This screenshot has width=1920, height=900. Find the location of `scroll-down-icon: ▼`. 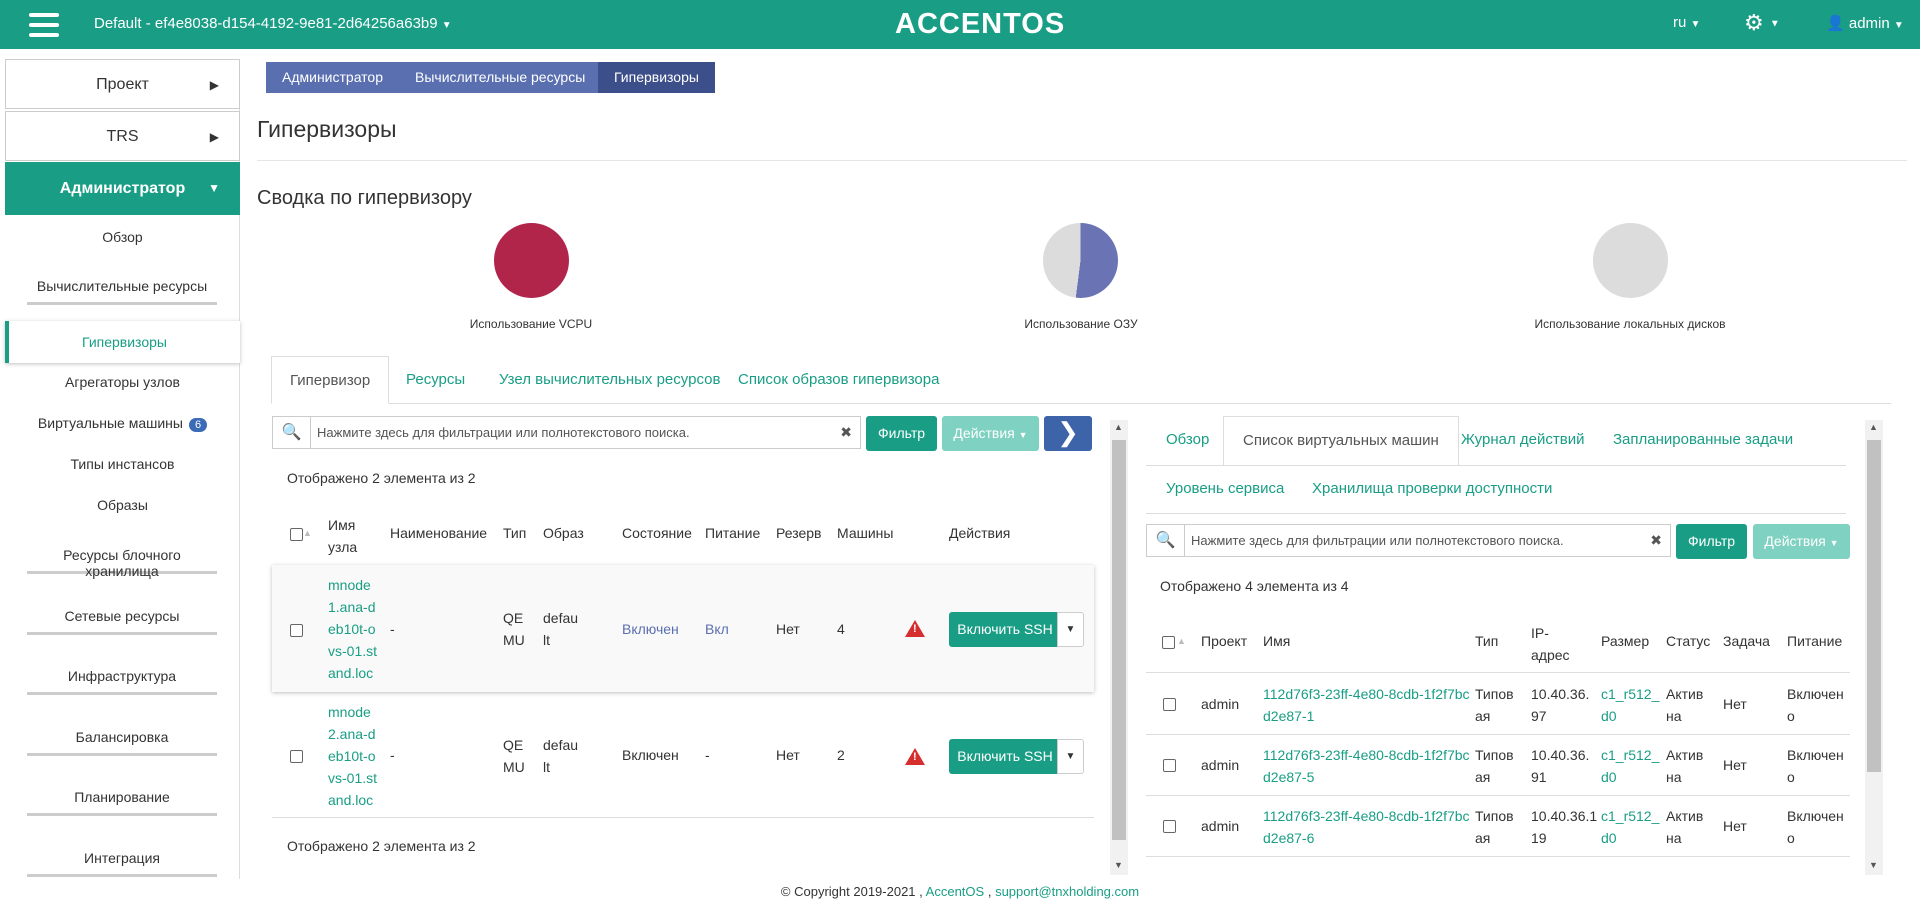

scroll-down-icon: ▼ is located at coordinates (1873, 865).